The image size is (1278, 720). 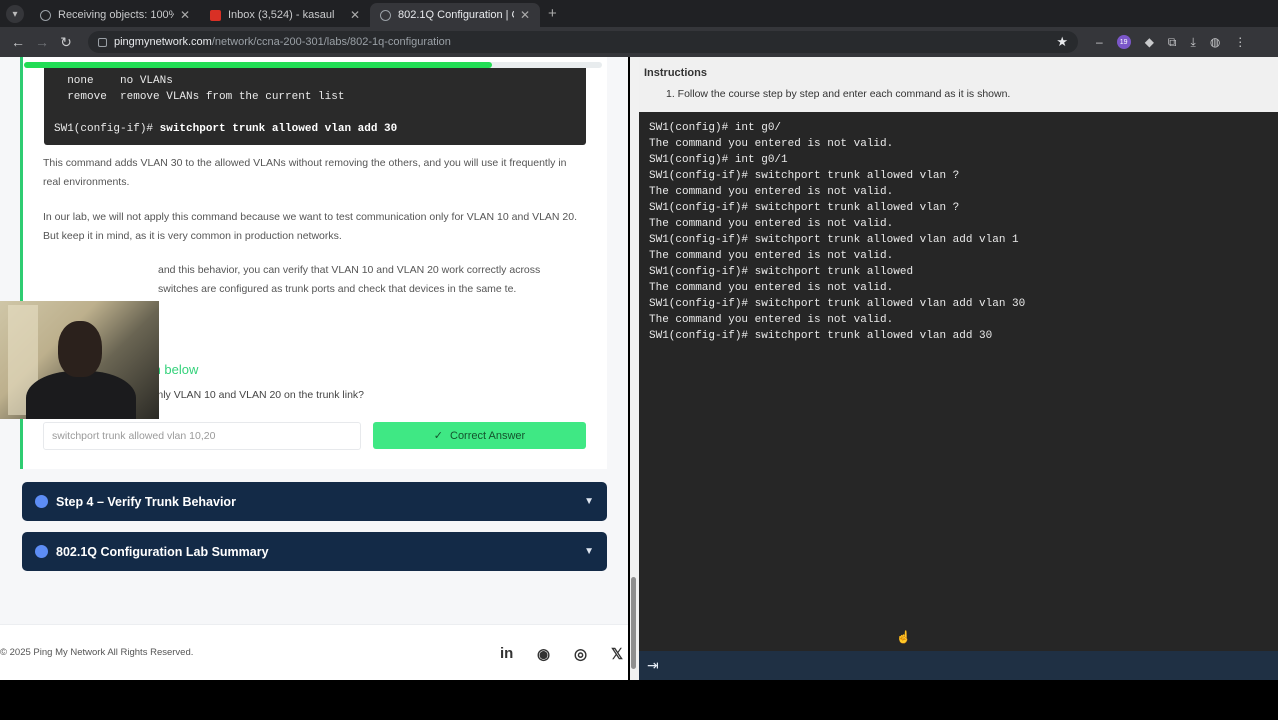 I want to click on accordion-label: 802.1Q Configuration Lab Summary, so click(x=162, y=551).